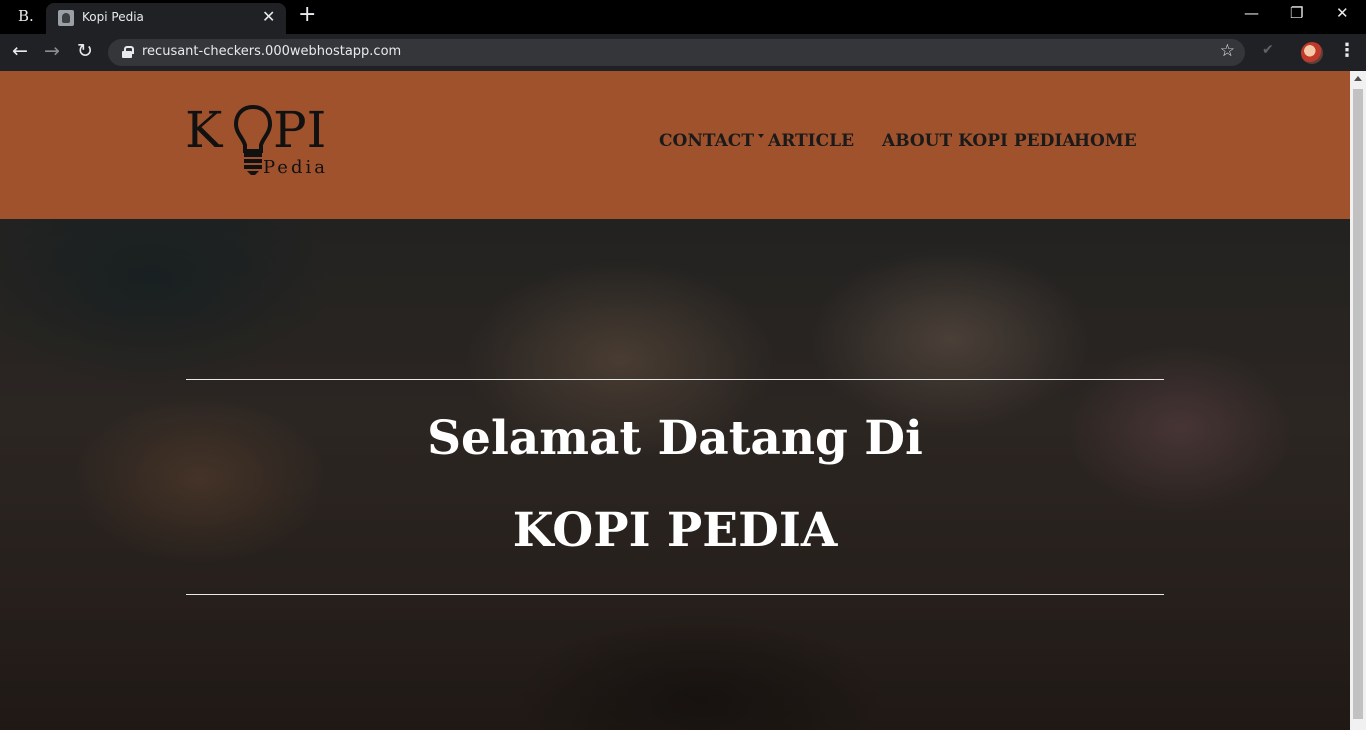 This screenshot has width=1366, height=730. I want to click on avatar, so click(1312, 53).